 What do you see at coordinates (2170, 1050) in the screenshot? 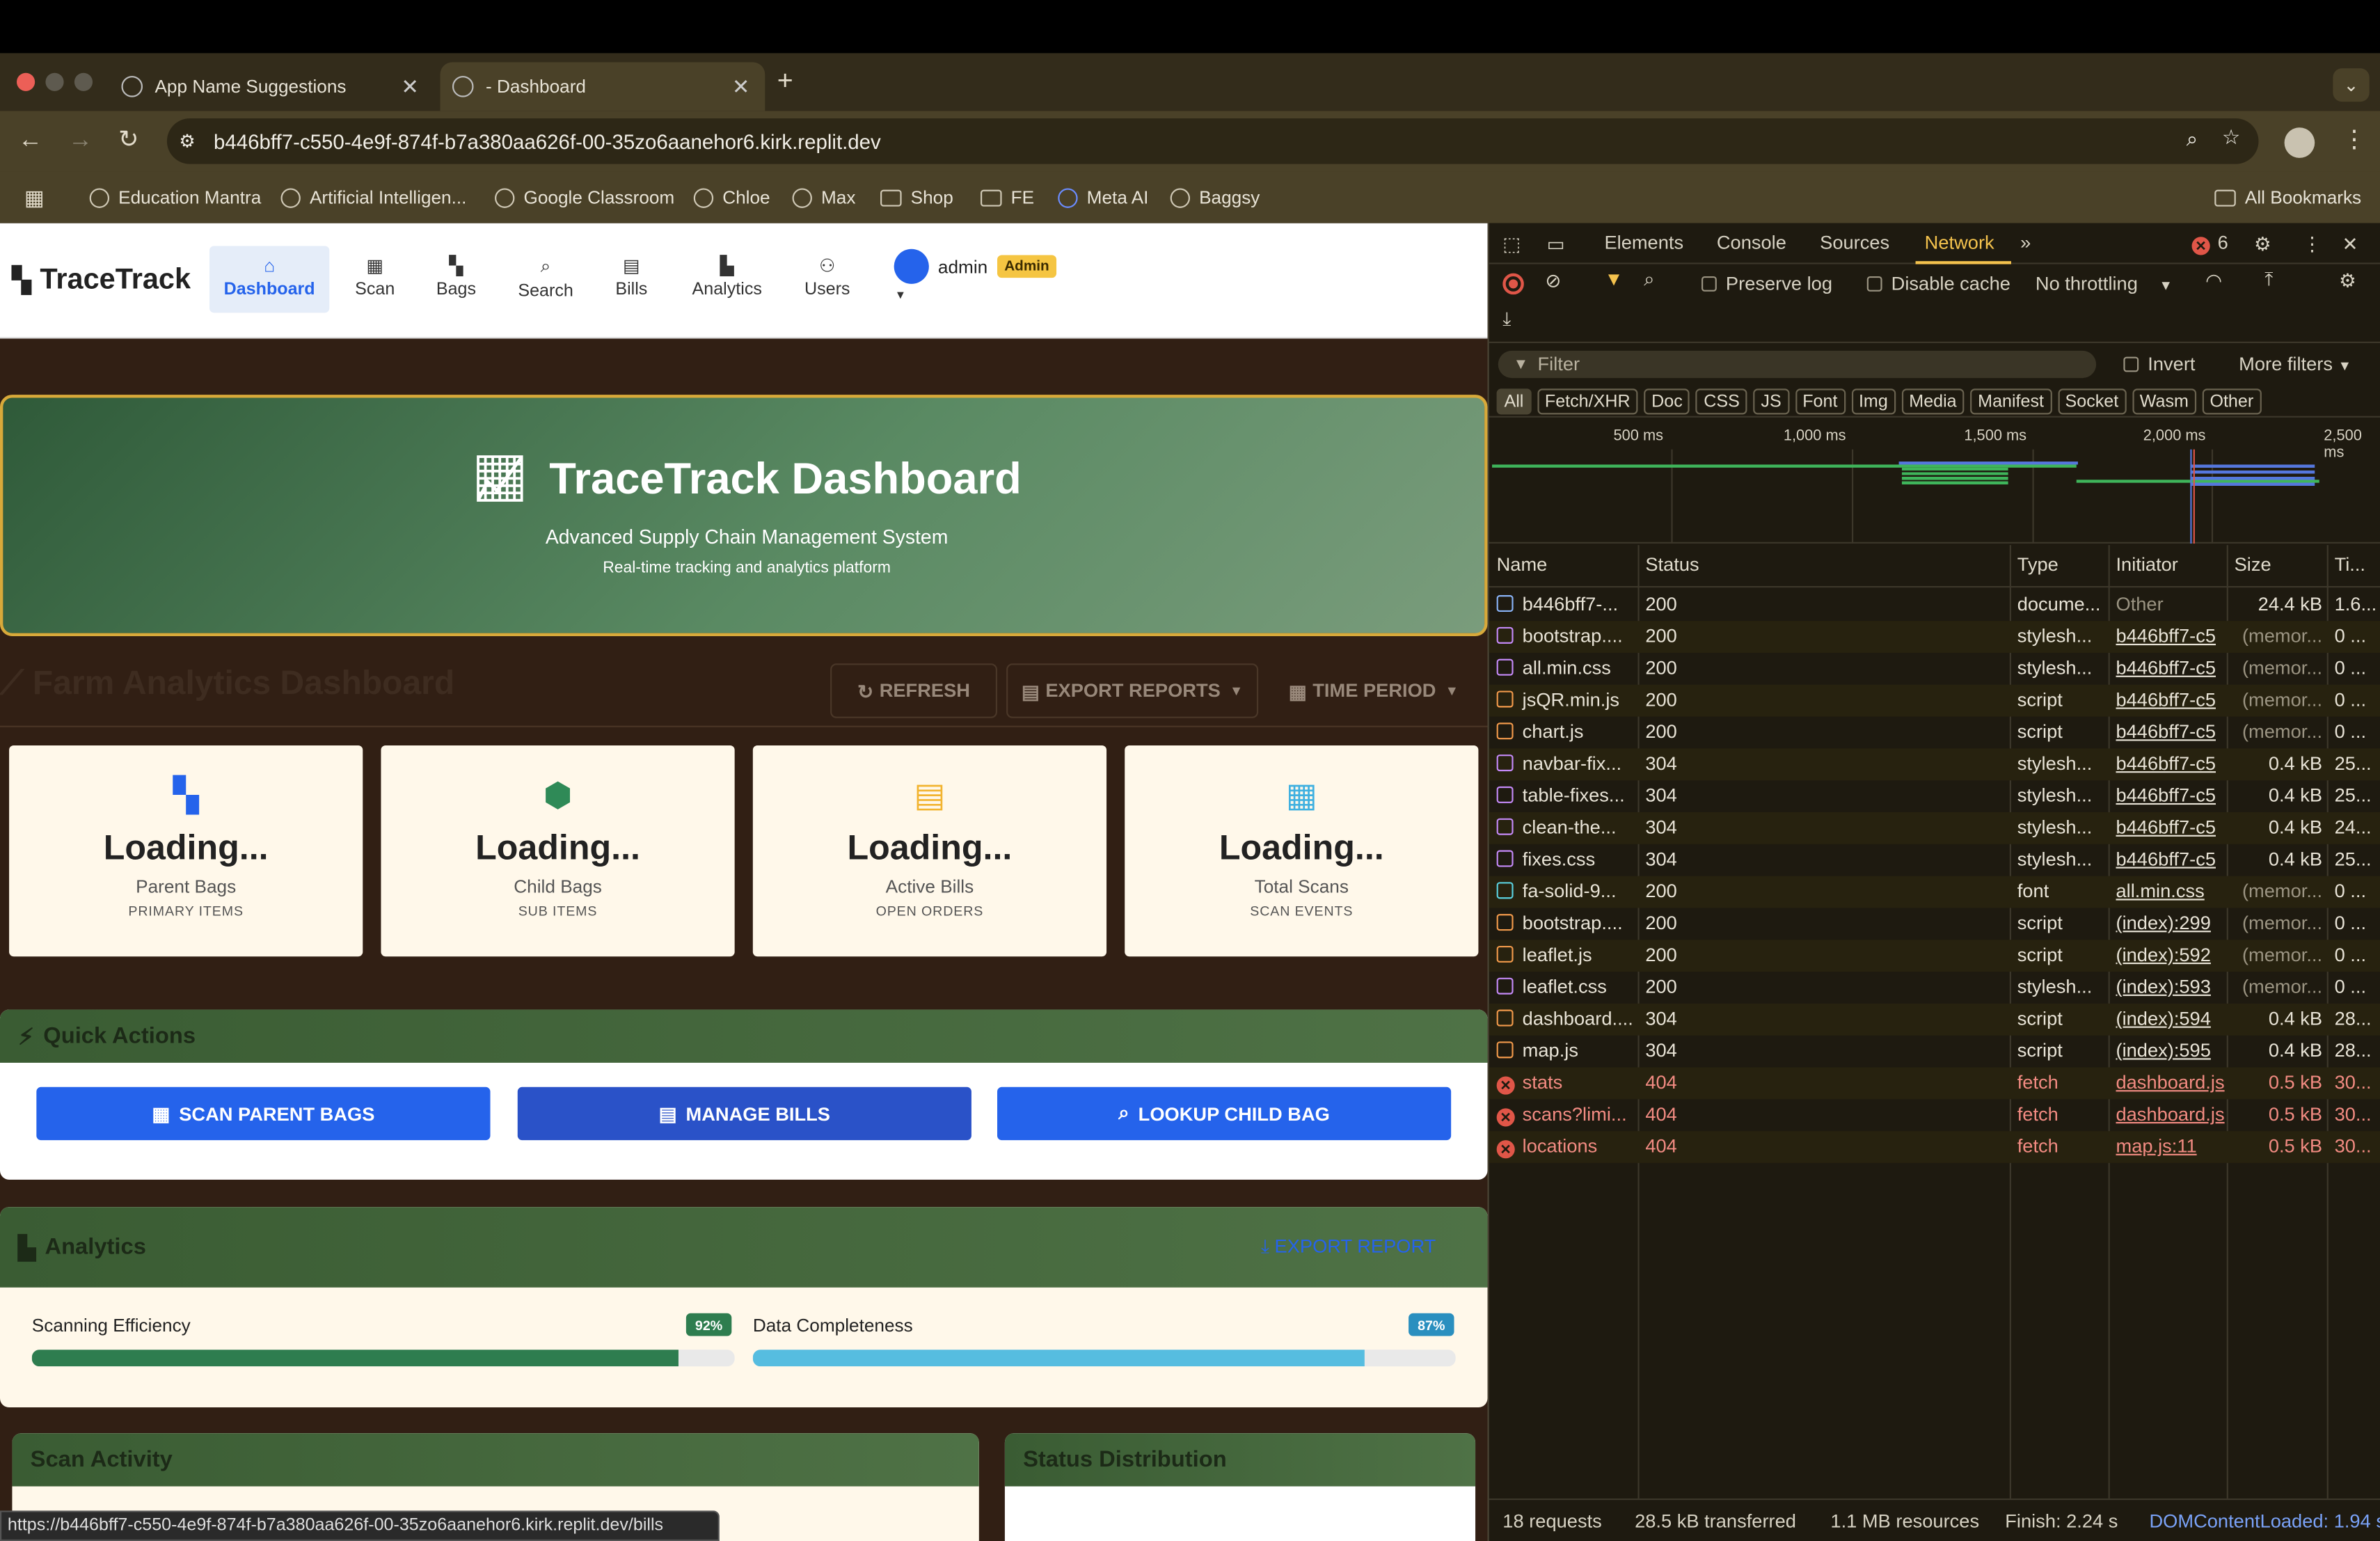
I see `request-initiator: (index):595` at bounding box center [2170, 1050].